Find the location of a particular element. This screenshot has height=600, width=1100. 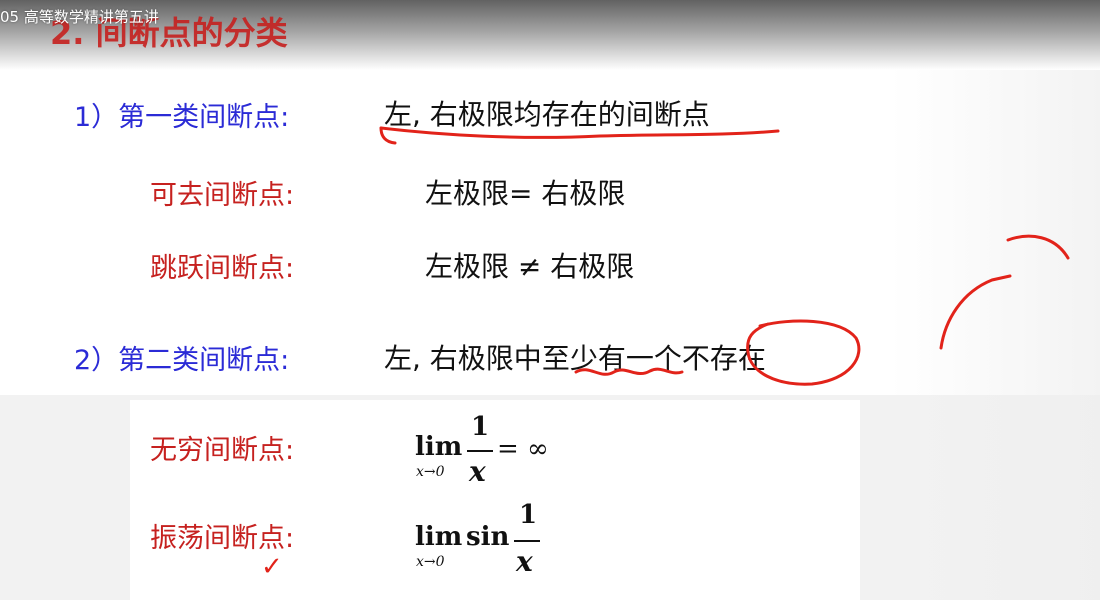

check-mark-annotation: ✓ is located at coordinates (272, 567).